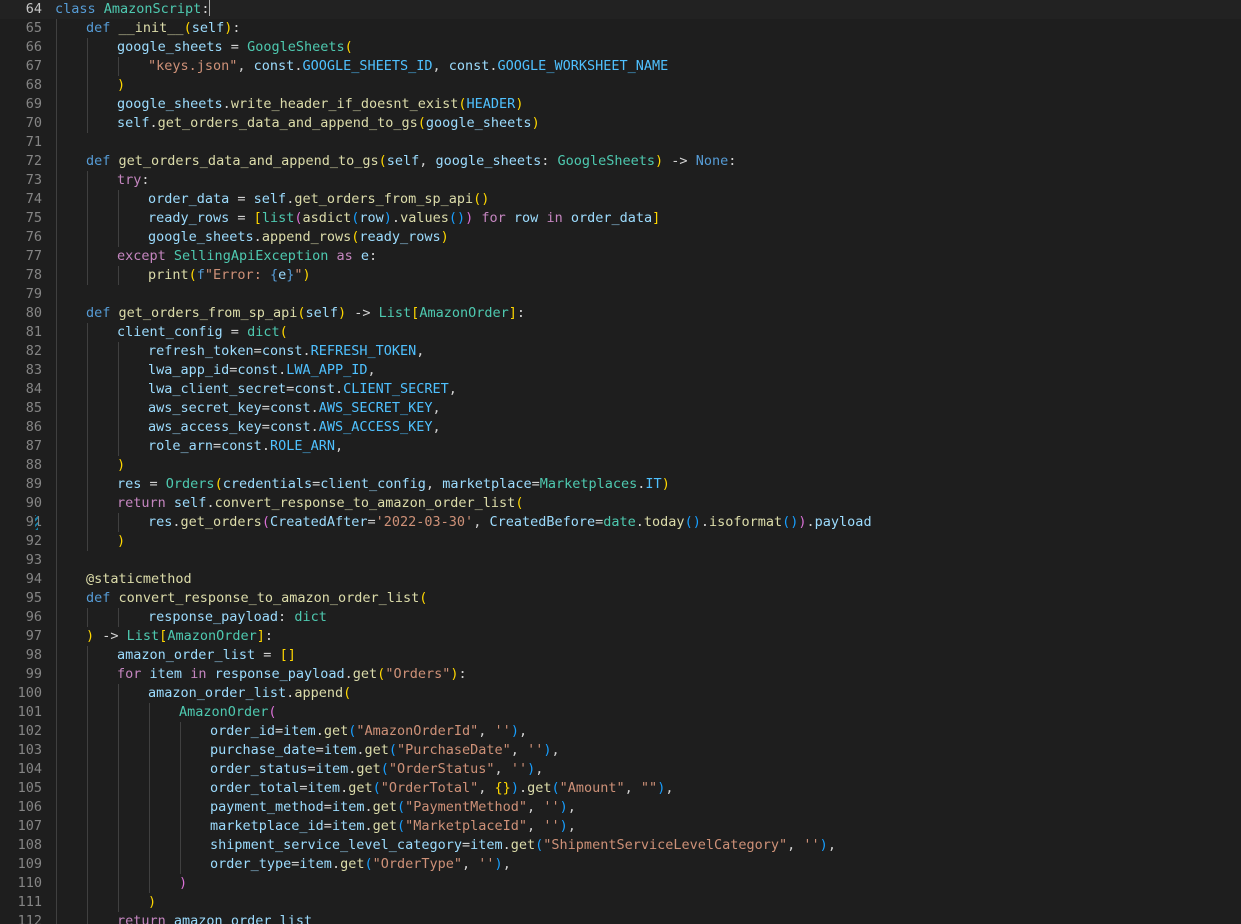 The image size is (1241, 924). I want to click on code-text: return amazon_order_list, so click(214, 918).